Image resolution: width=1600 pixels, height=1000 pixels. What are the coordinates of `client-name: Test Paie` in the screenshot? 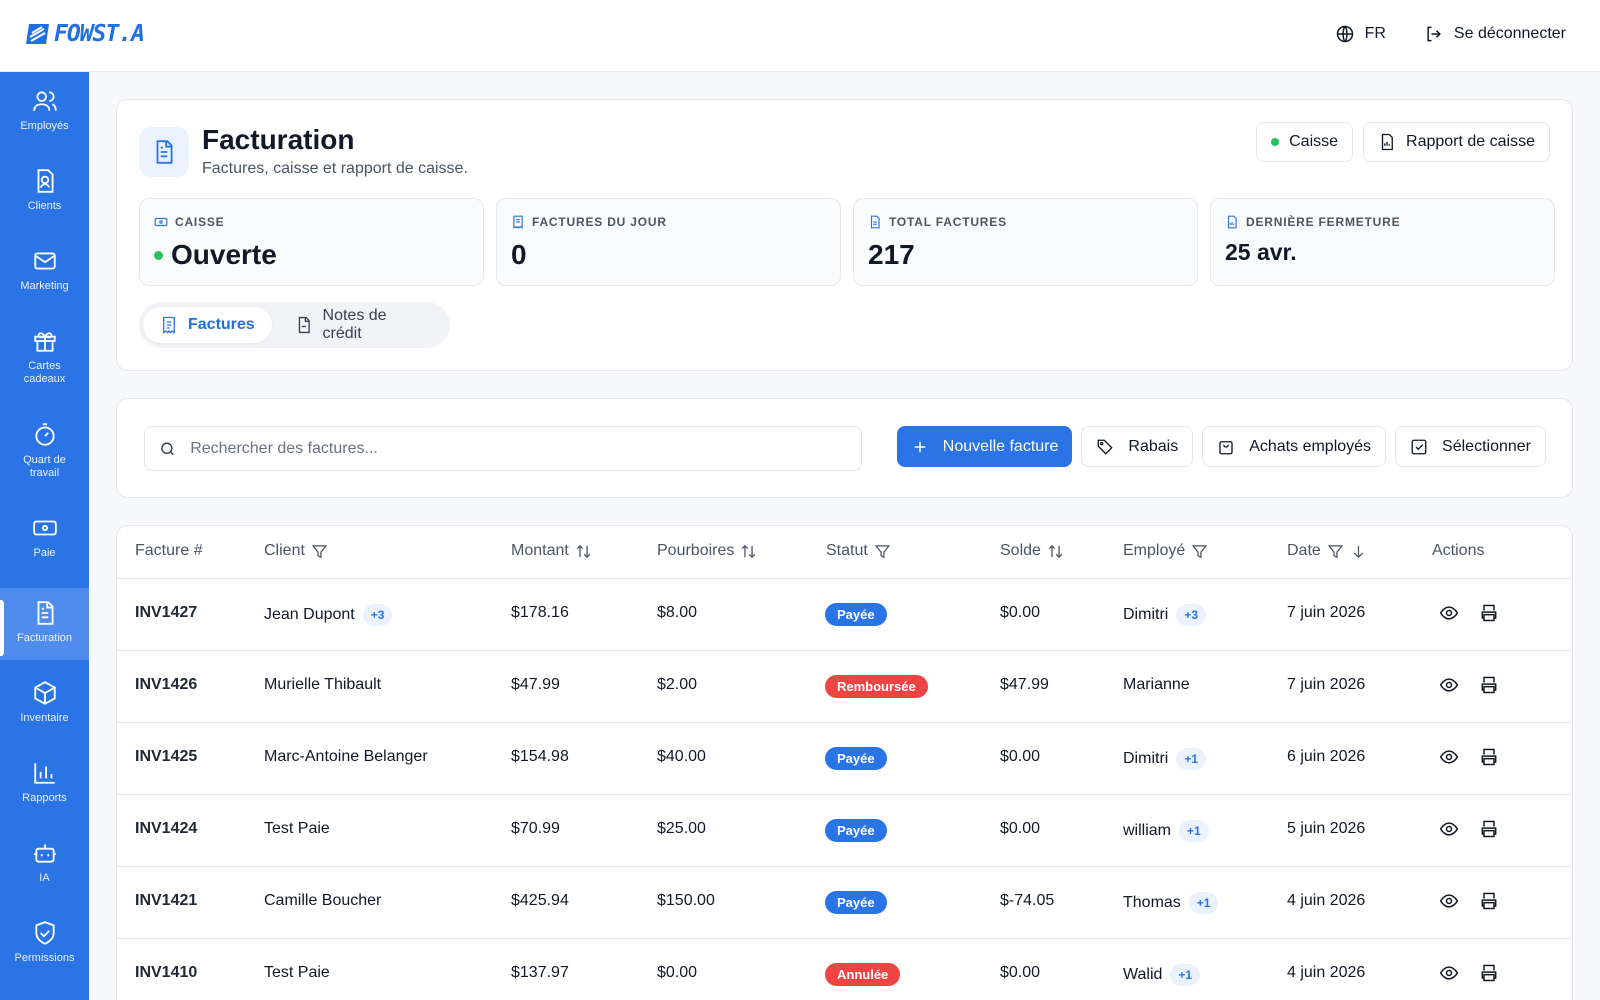 It's located at (297, 972).